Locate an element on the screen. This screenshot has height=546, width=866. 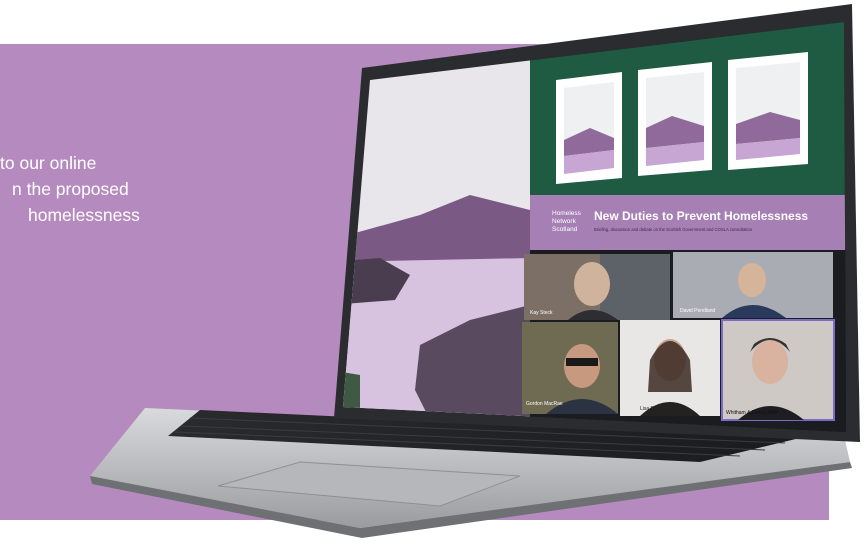
banner-title: New Duties to Prevent Homelessness is located at coordinates (701, 216).